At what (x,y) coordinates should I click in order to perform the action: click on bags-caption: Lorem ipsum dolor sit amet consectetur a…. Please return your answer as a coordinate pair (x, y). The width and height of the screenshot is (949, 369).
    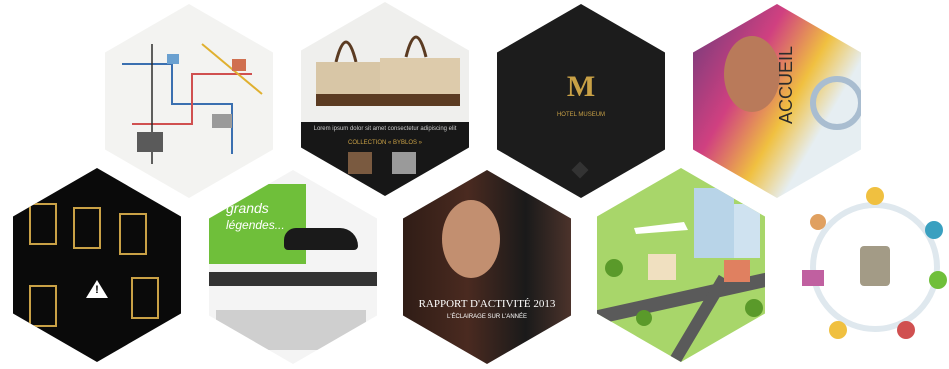
    Looking at the image, I should click on (385, 129).